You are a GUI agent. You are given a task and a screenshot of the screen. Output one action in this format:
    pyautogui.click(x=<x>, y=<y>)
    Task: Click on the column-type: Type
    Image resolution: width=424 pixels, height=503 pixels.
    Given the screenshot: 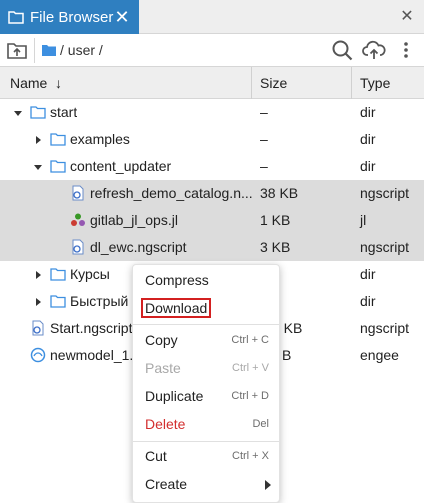 What is the action you would take?
    pyautogui.click(x=375, y=83)
    